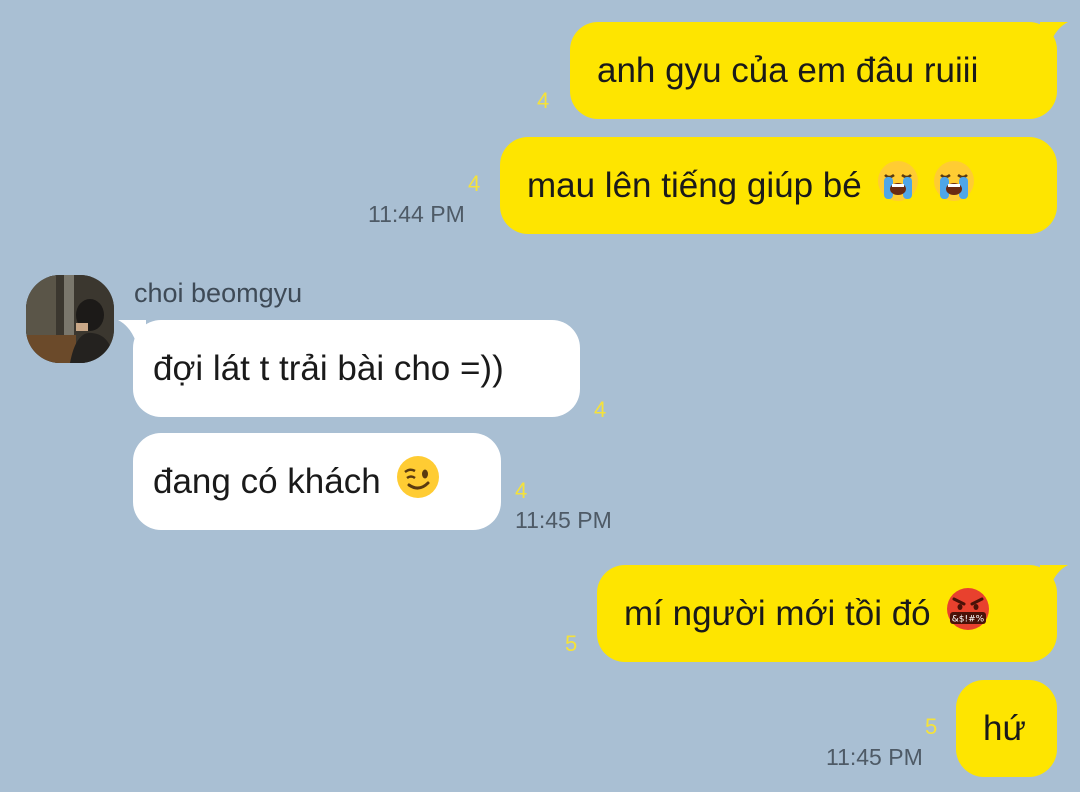  I want to click on winking-face-emoji, so click(418, 481).